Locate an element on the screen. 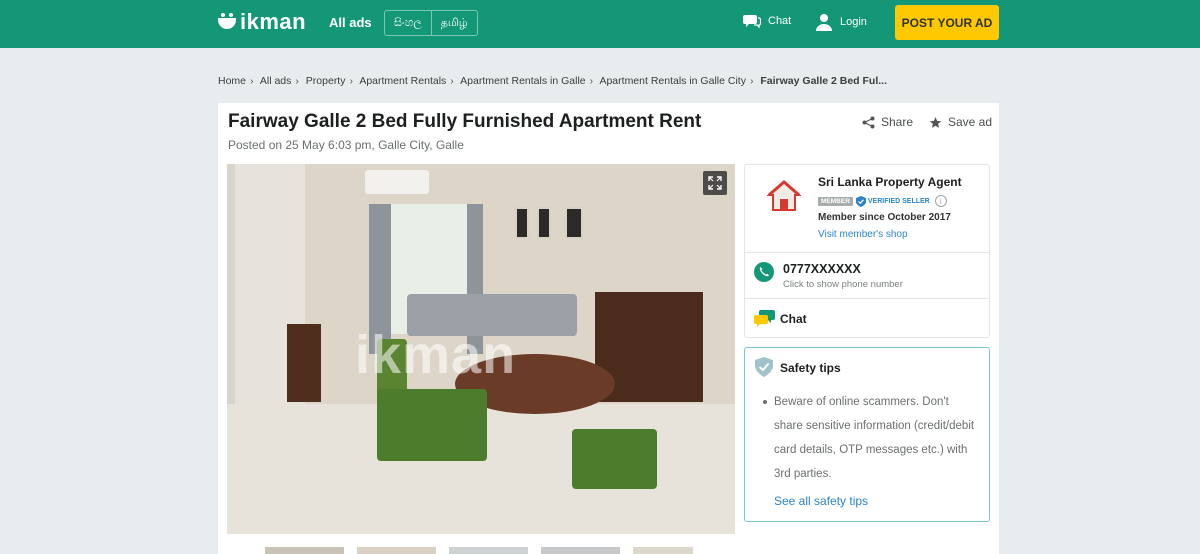 Image resolution: width=1200 pixels, height=554 pixels. chat-bubble-icon is located at coordinates (764, 318).